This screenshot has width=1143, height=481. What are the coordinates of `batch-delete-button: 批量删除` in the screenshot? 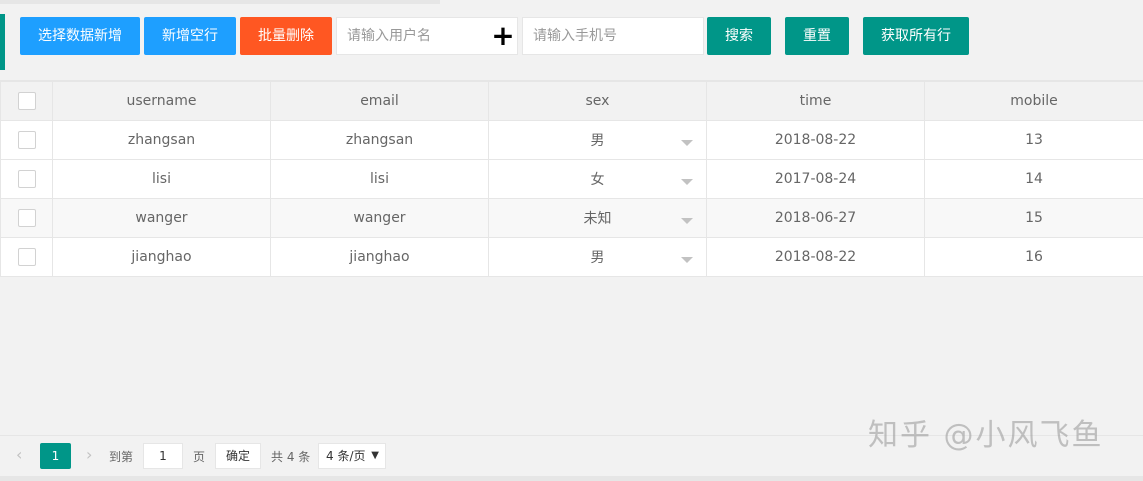 It's located at (286, 36).